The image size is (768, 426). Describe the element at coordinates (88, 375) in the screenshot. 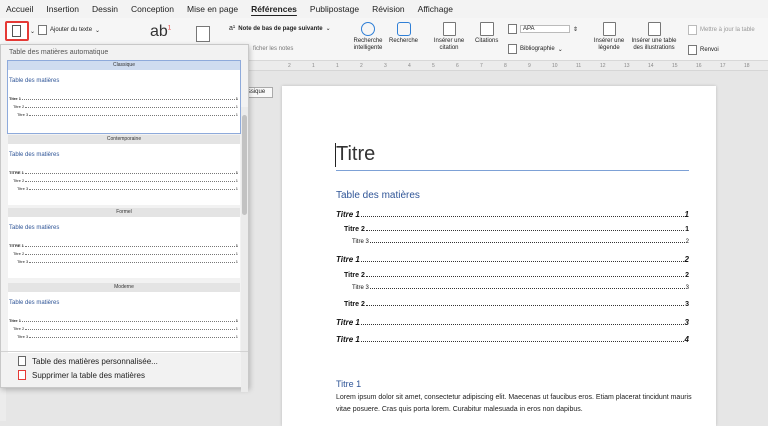

I see `remove-toc-label: Supprimer la table des matières` at that location.